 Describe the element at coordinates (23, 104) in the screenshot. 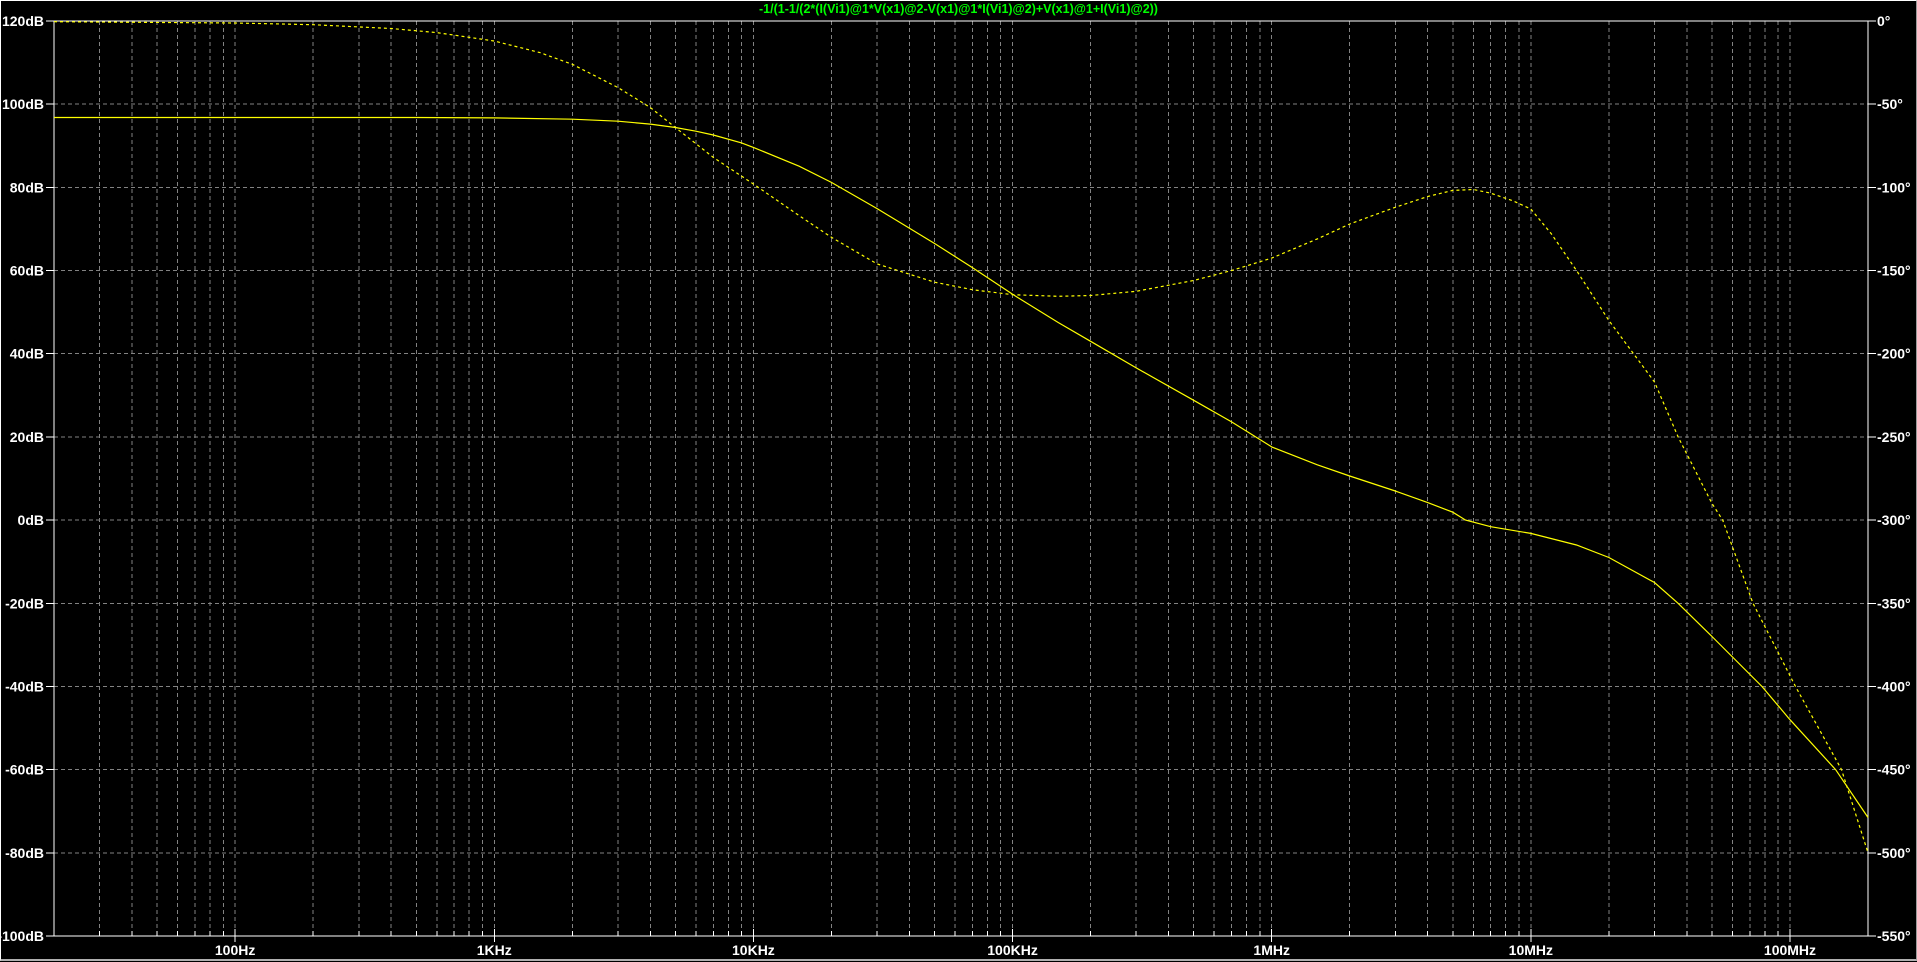

I see `y-left-label: 100dB` at that location.